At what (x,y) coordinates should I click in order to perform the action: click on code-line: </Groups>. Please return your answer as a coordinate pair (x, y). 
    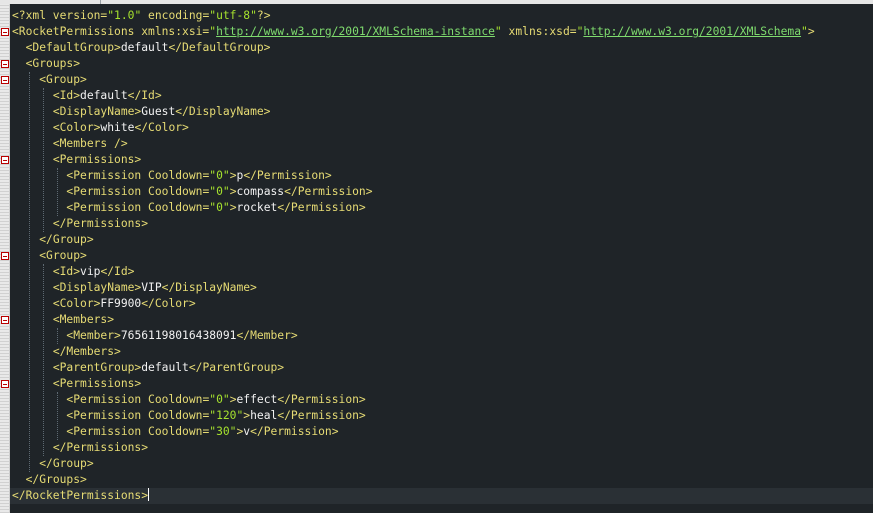
    Looking at the image, I should click on (441, 480).